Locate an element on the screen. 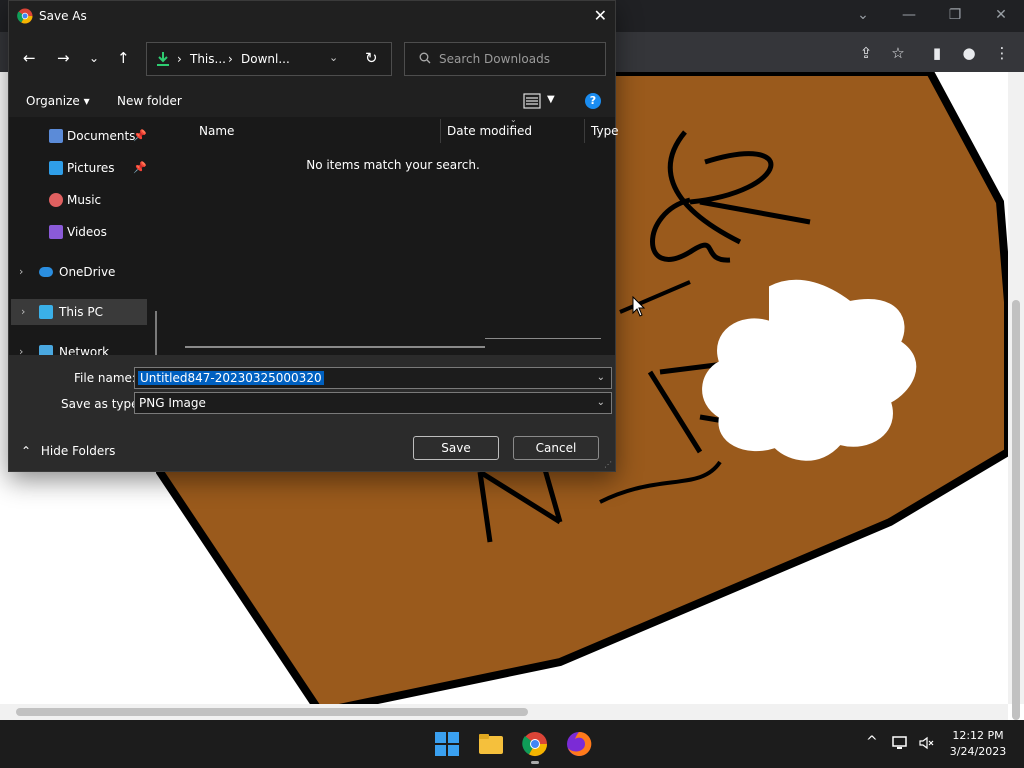 This screenshot has height=768, width=1024. clock-time: 12:12 PM is located at coordinates (978, 735).